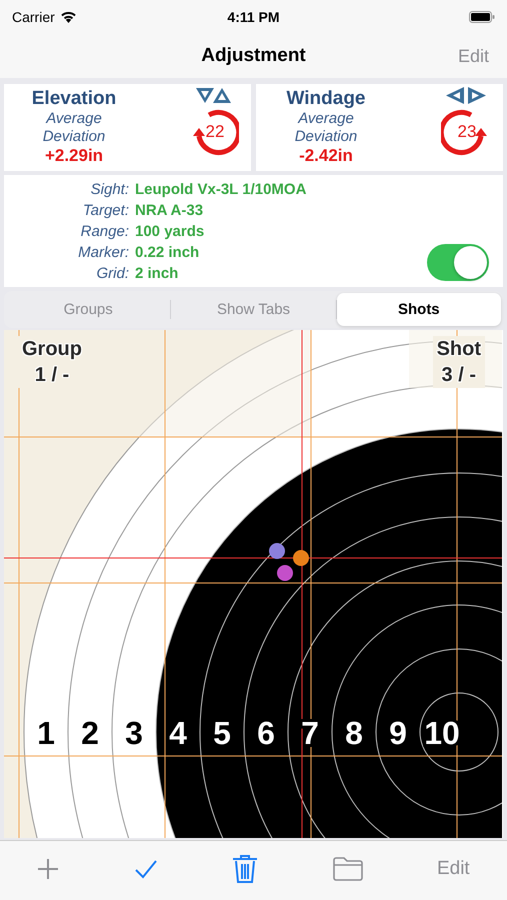 Image resolution: width=507 pixels, height=900 pixels. Describe the element at coordinates (88, 309) in the screenshot. I see `segment-tab: Groups` at that location.